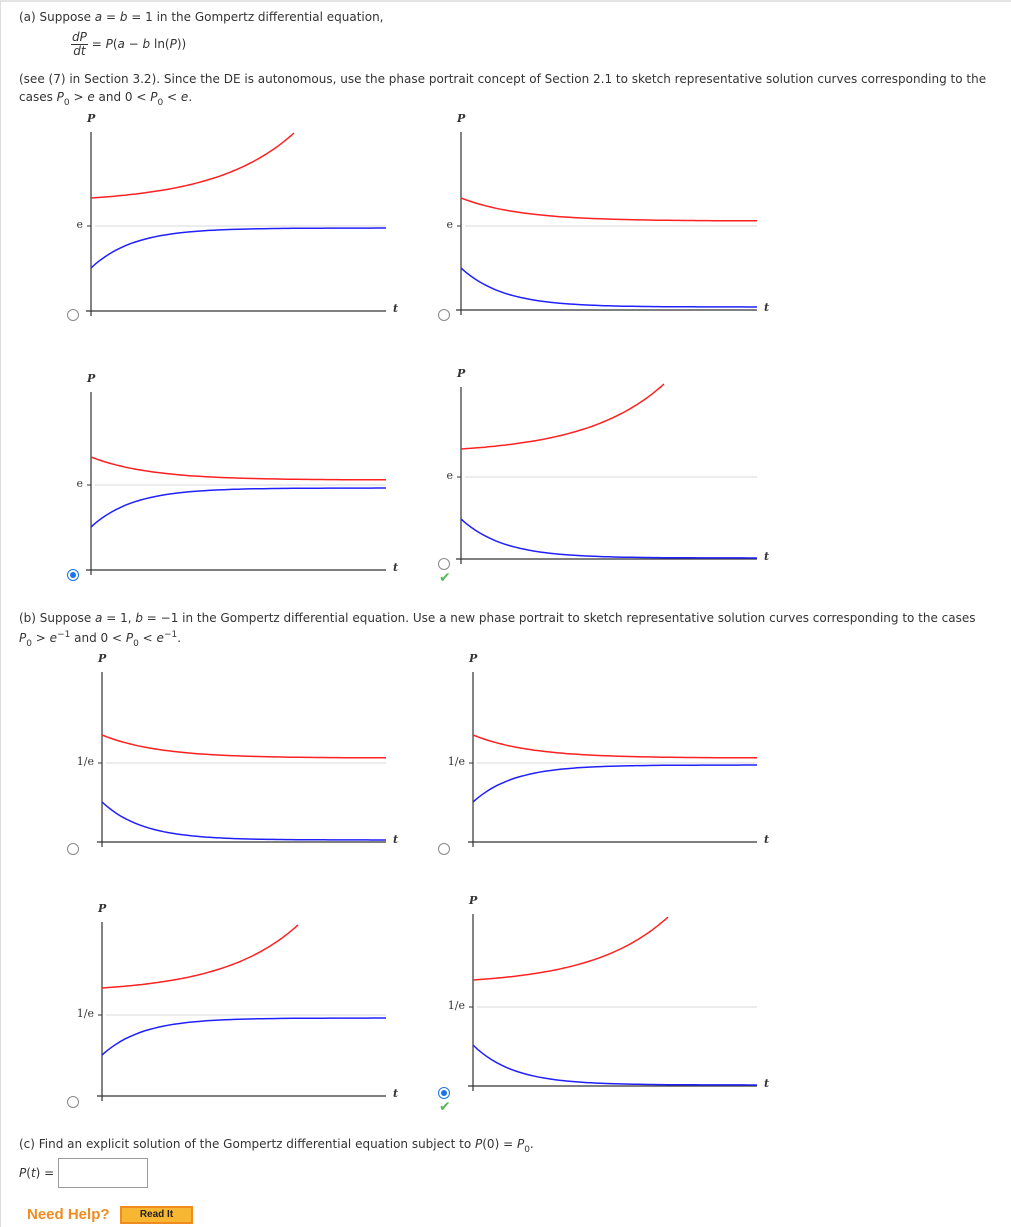 Image resolution: width=1011 pixels, height=1227 pixels. Describe the element at coordinates (37, 1173) in the screenshot. I see `answer-label: P(t) =` at that location.